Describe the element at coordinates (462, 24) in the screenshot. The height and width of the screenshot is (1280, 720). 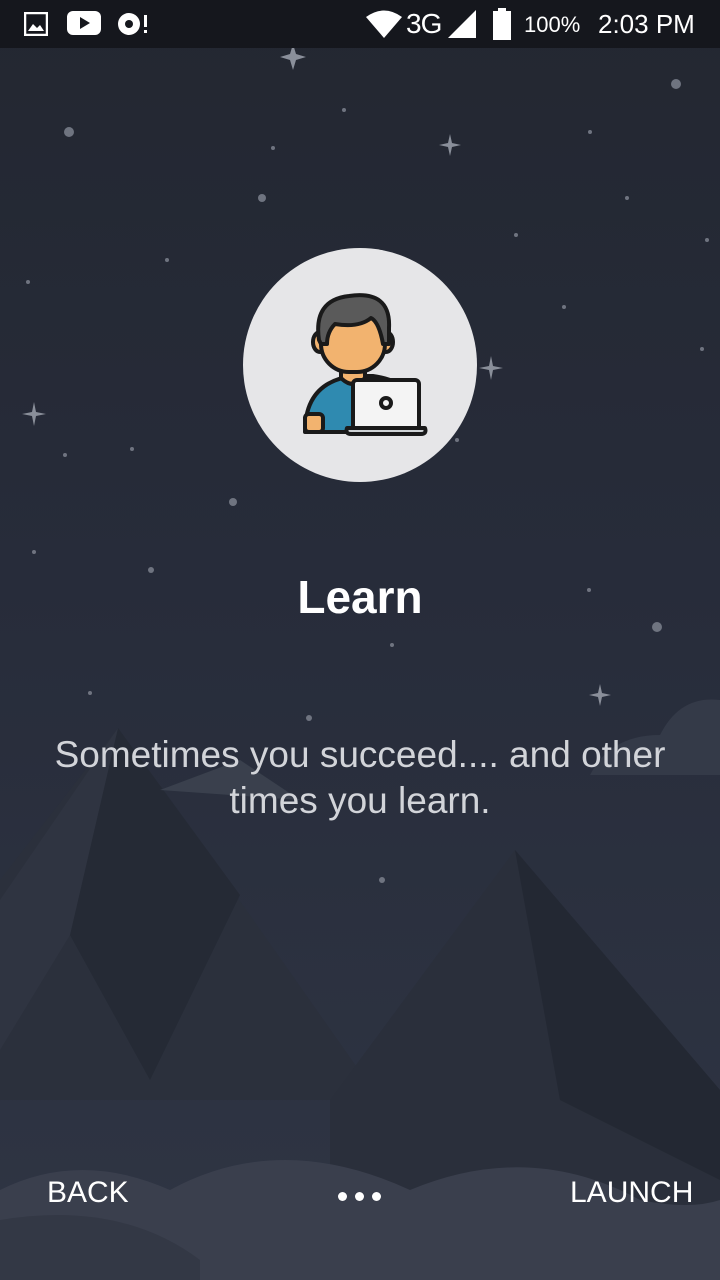
I see `signal-icon` at that location.